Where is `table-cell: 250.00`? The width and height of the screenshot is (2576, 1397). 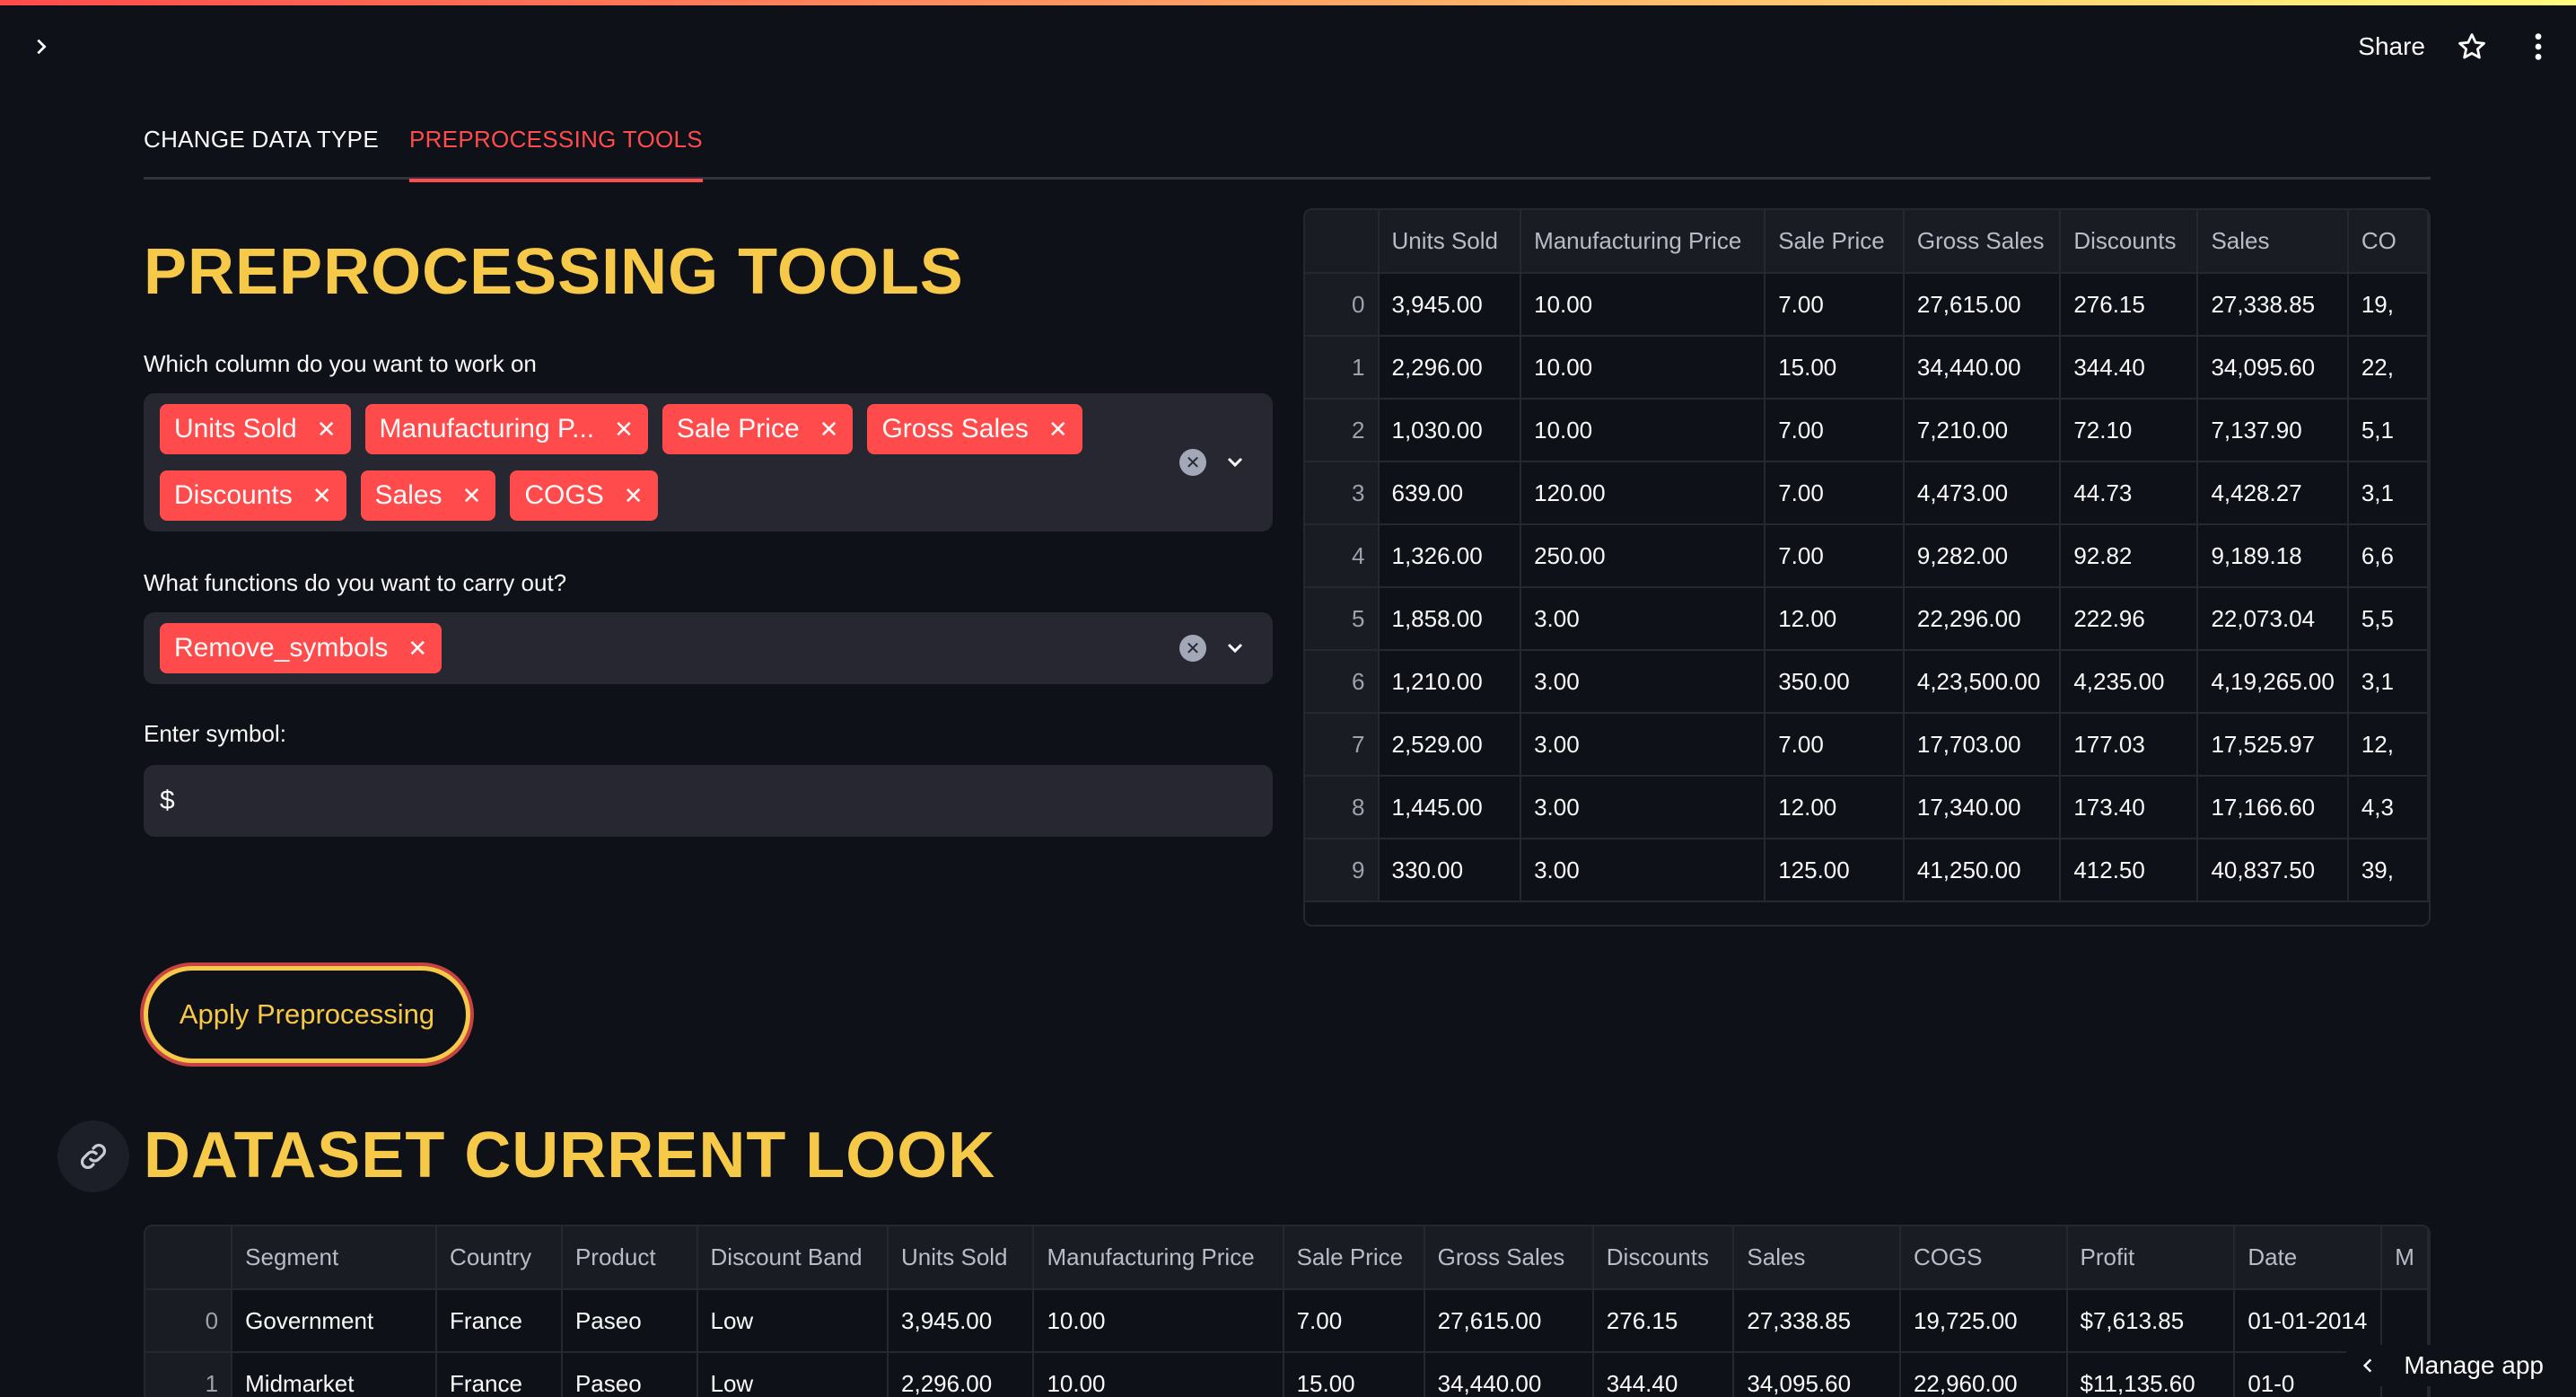
table-cell: 250.00 is located at coordinates (1643, 556).